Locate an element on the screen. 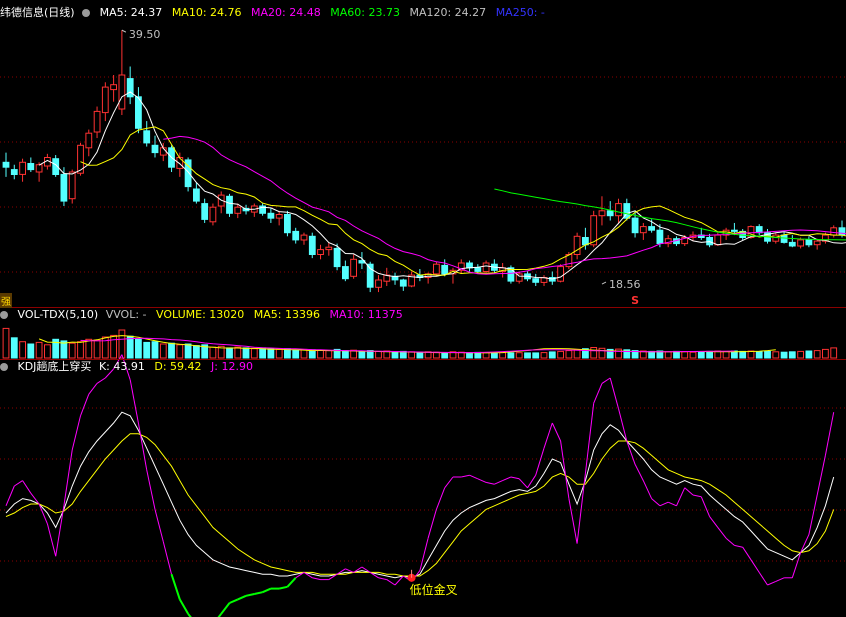 Image resolution: width=846 pixels, height=617 pixels. legend-ma10: MA10: 24.76 is located at coordinates (206, 12).